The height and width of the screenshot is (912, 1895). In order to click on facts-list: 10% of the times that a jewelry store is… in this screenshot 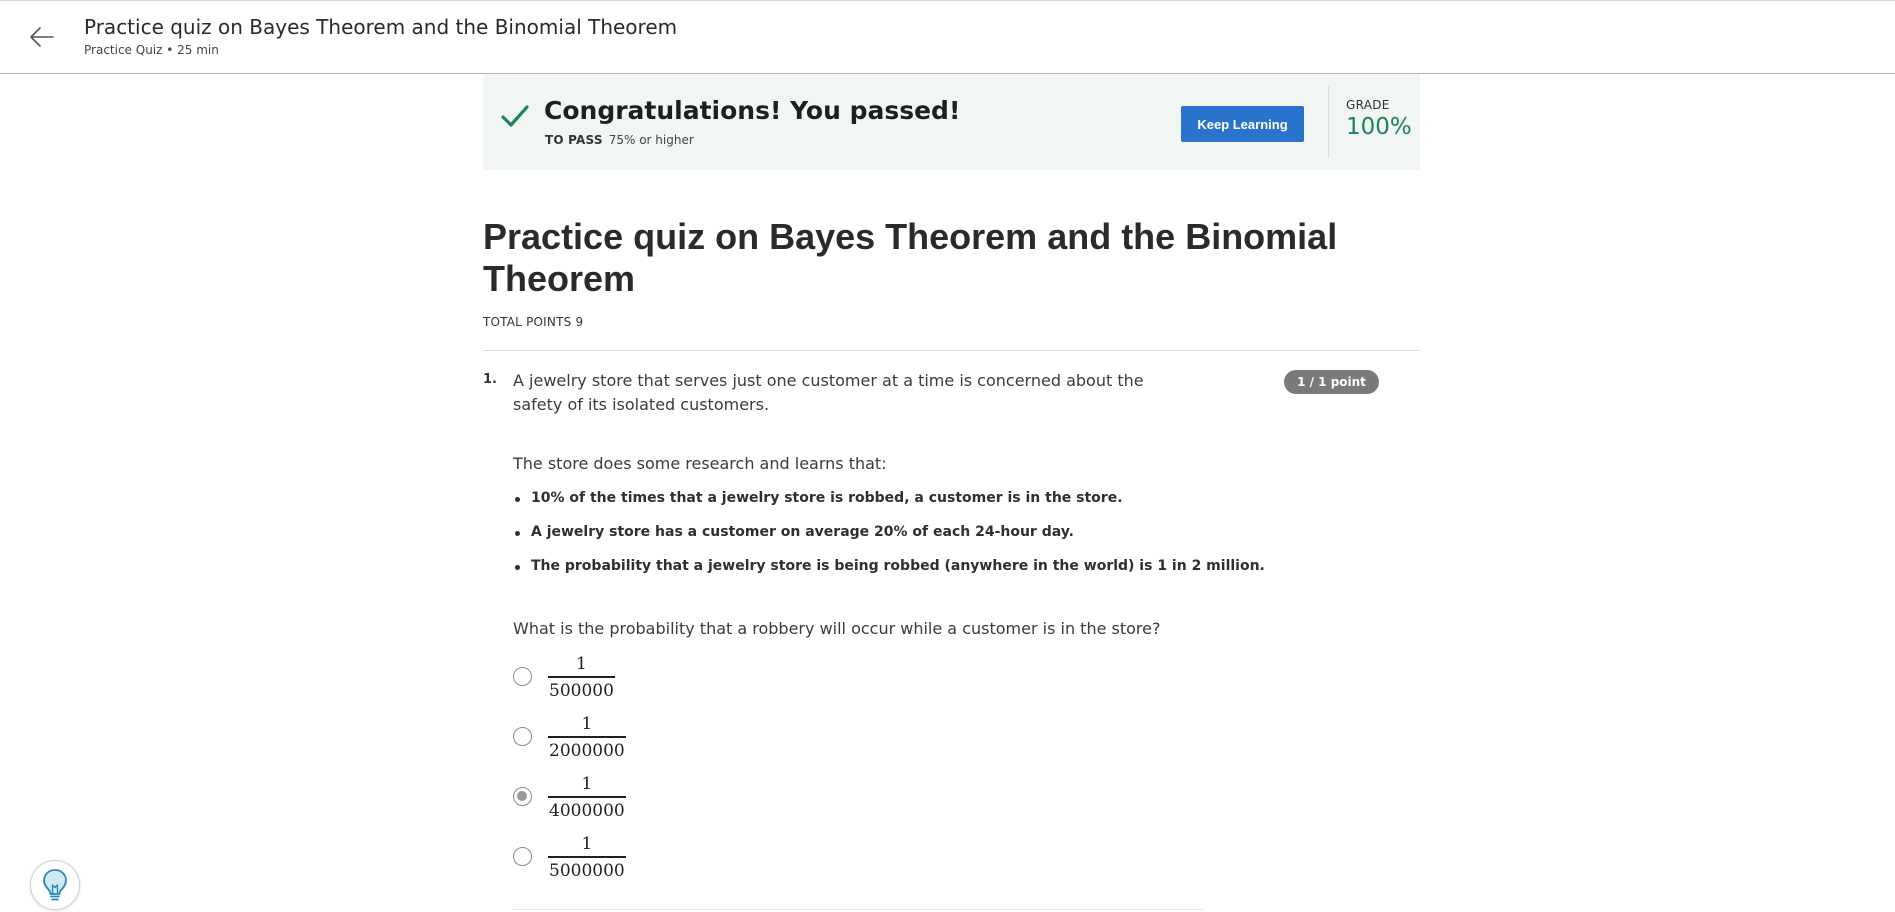, I will do `click(889, 541)`.